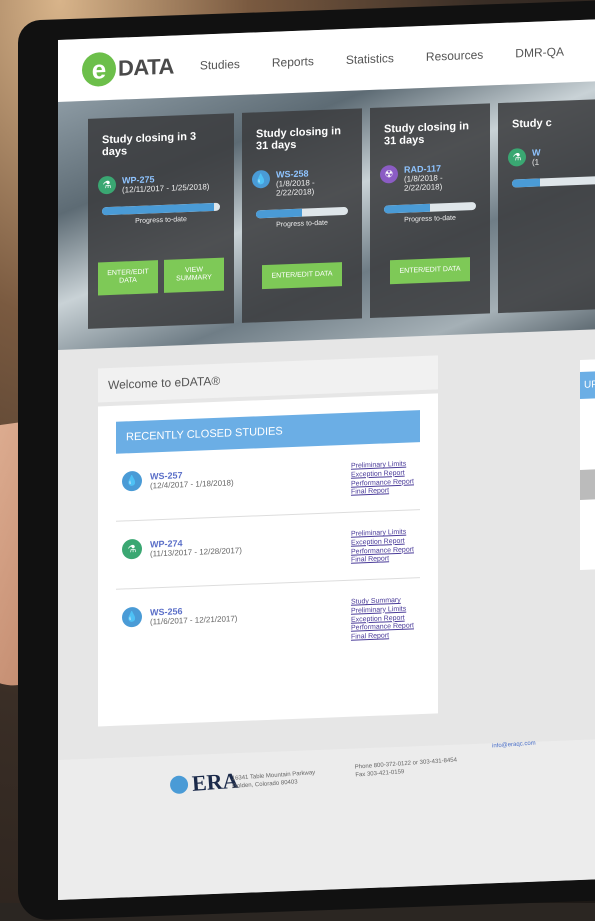  What do you see at coordinates (99, 69) in the screenshot?
I see `logo-e: e` at bounding box center [99, 69].